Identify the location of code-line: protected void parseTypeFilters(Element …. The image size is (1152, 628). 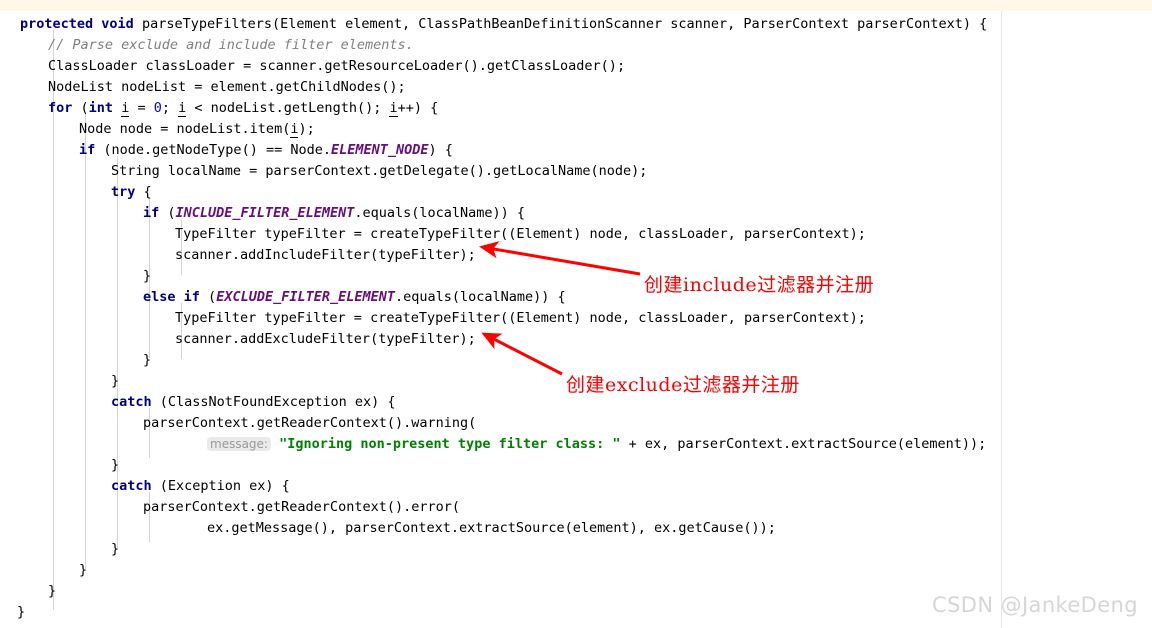
(493, 24).